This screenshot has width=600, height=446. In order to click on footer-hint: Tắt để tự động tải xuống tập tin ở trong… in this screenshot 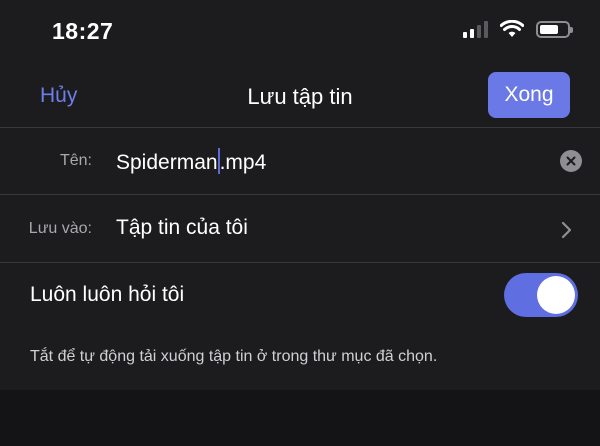, I will do `click(234, 356)`.